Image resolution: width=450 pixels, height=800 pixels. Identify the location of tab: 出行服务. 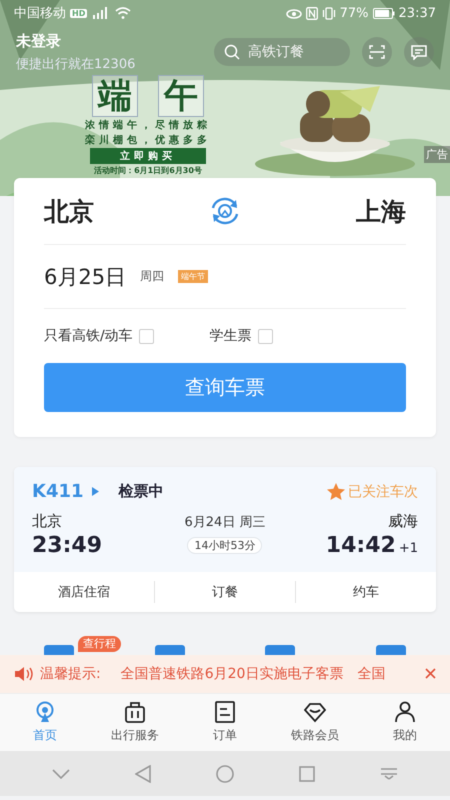
(135, 722).